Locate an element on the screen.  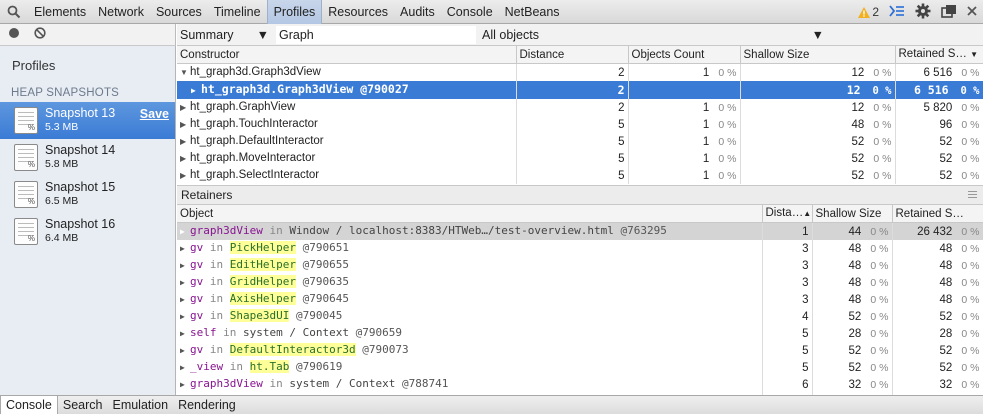
warning-counter: 2 is located at coordinates (868, 12).